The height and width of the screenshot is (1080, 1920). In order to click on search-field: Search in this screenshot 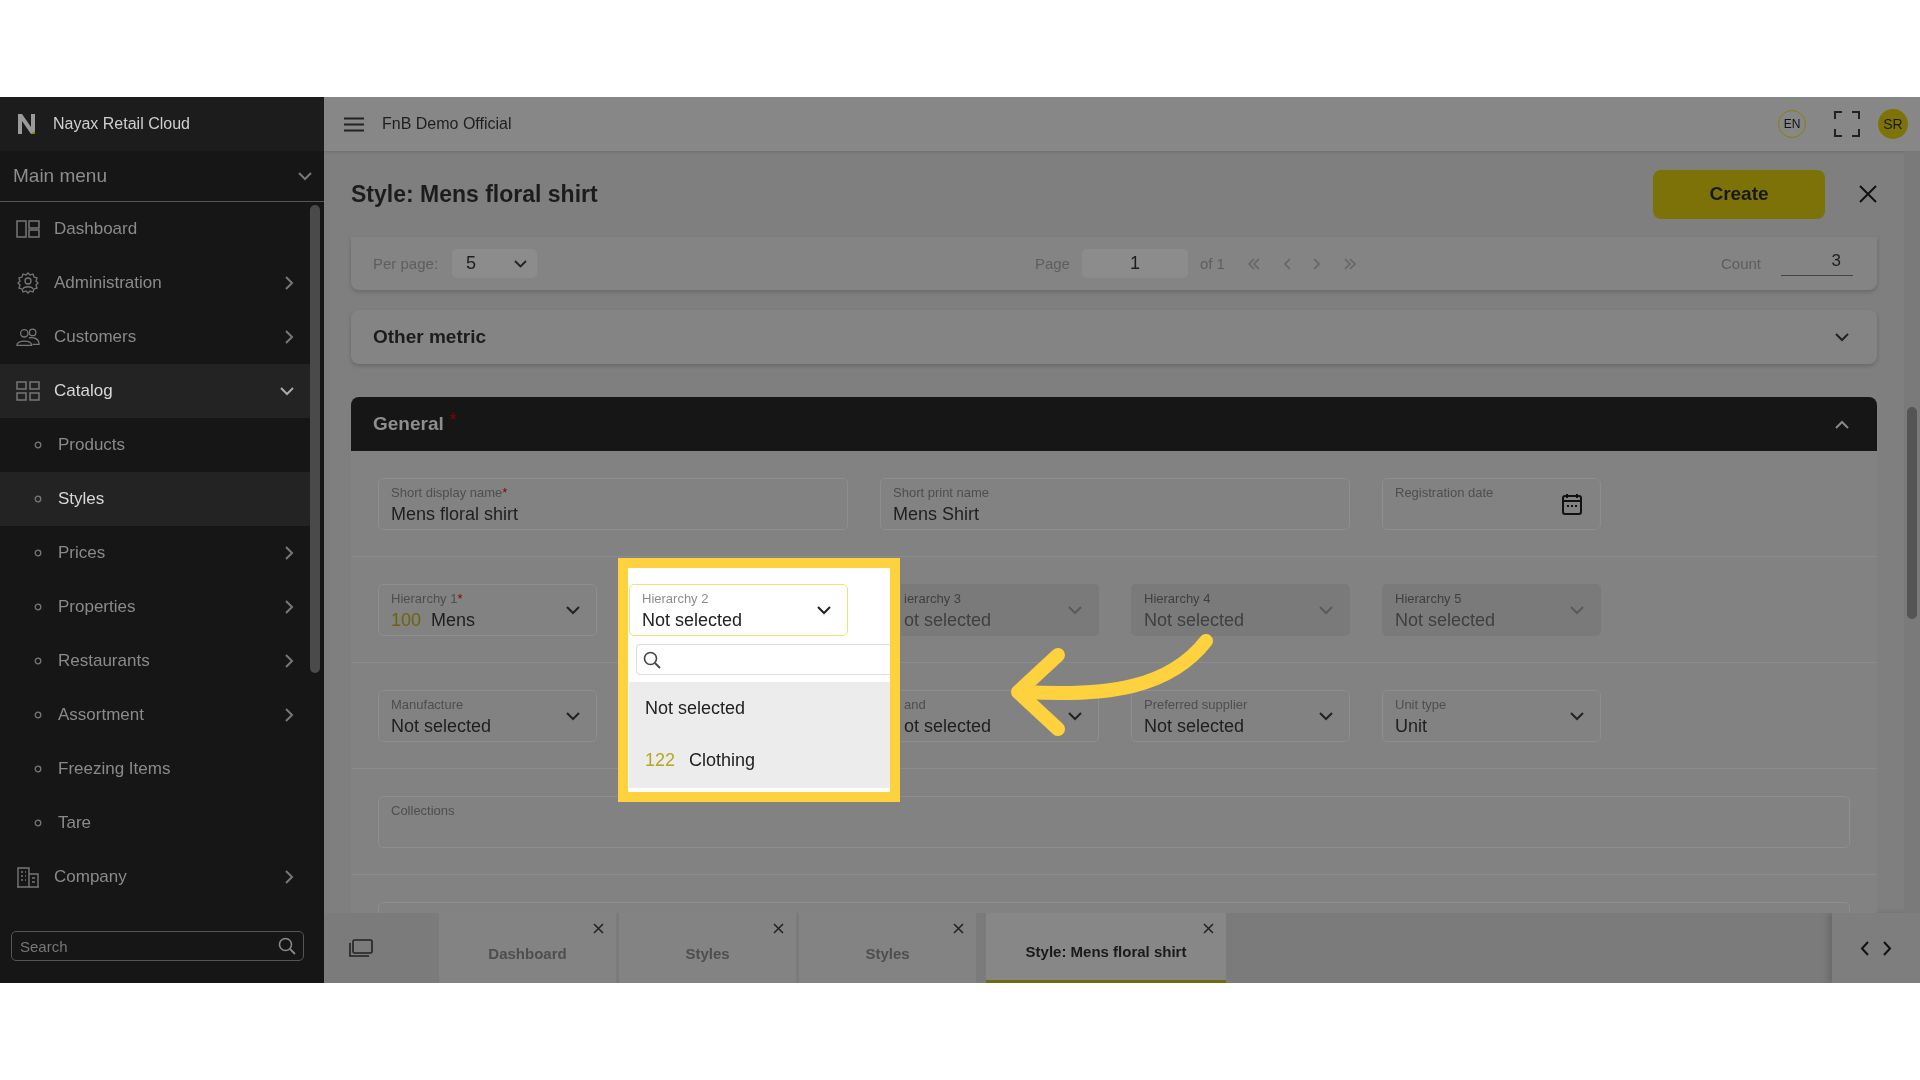, I will do `click(157, 946)`.